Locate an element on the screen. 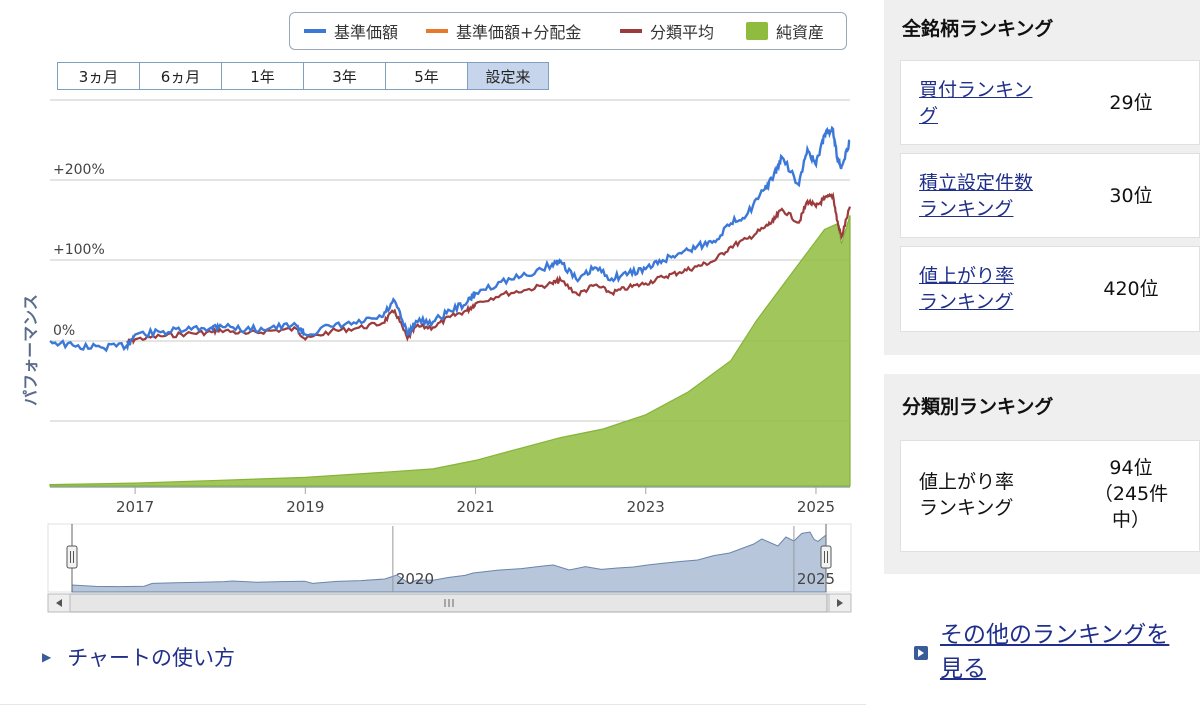 The width and height of the screenshot is (1200, 705). class-ranking-label-line: ランキング is located at coordinates (966, 508).